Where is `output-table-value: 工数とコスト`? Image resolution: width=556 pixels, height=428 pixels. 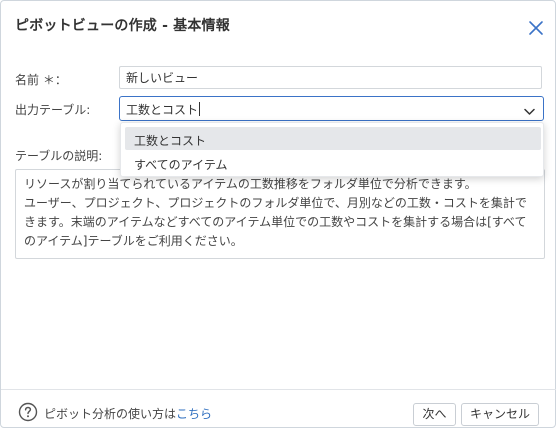
output-table-value: 工数とコスト is located at coordinates (162, 110).